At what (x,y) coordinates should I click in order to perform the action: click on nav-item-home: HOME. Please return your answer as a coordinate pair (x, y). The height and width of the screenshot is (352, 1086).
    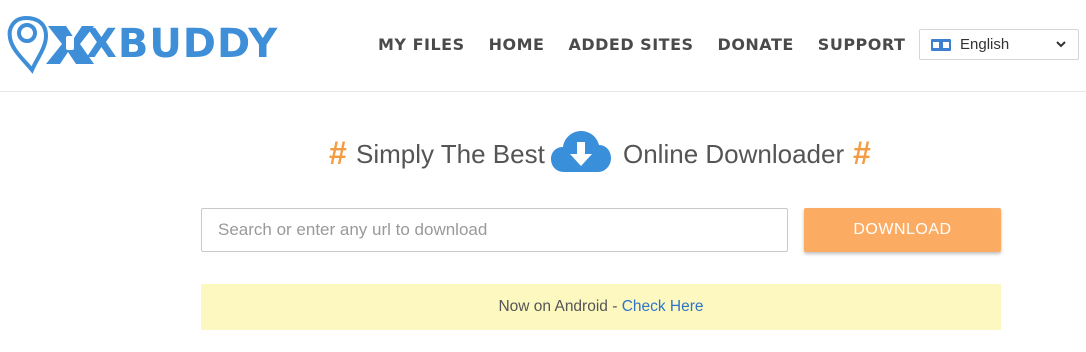
    Looking at the image, I should click on (517, 44).